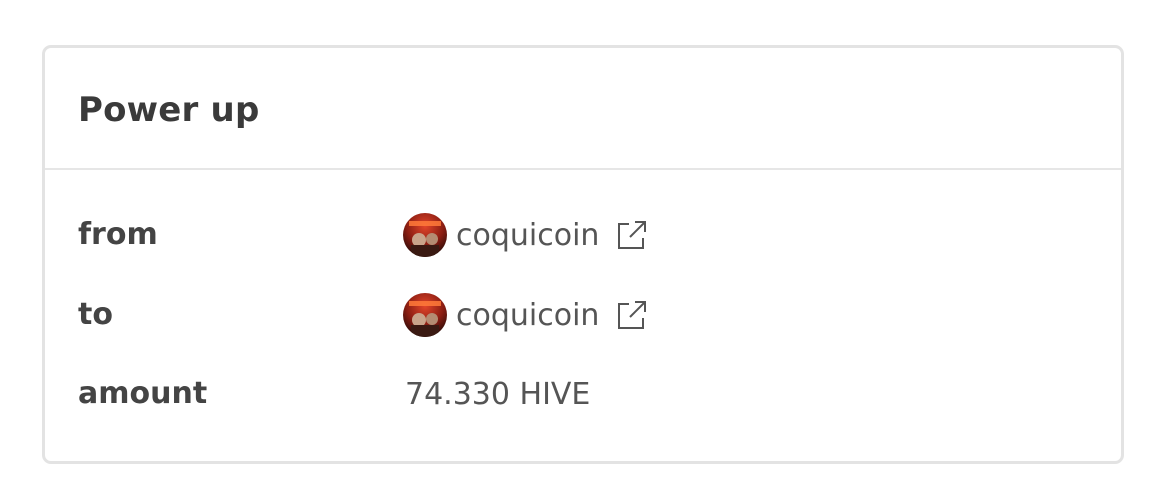  I want to click on to-row: to coquicoin, so click(583, 315).